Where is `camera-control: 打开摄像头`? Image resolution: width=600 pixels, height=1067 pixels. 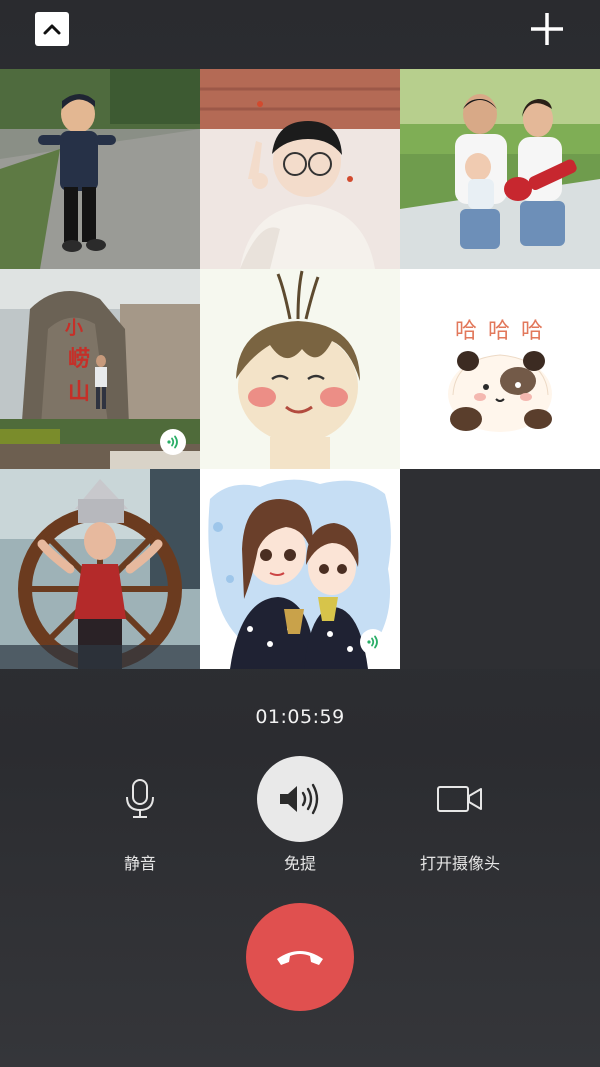
camera-control: 打开摄像头 is located at coordinates (460, 816).